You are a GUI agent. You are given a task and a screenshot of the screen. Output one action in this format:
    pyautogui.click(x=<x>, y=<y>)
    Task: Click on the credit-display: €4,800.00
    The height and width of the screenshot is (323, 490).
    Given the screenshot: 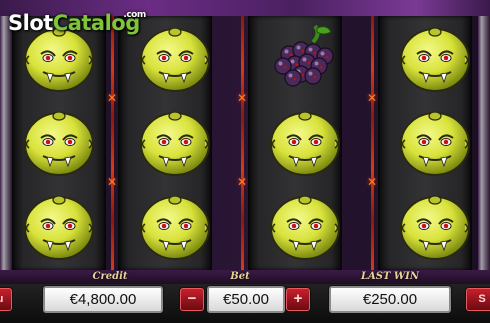 What is the action you would take?
    pyautogui.click(x=103, y=299)
    